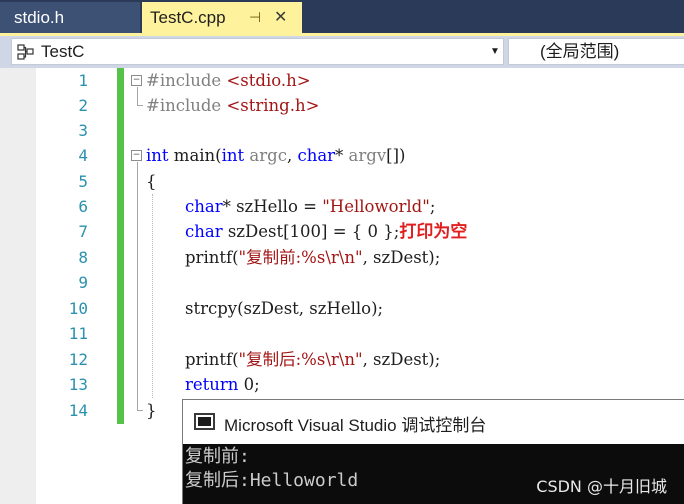  What do you see at coordinates (151, 181) in the screenshot?
I see `code-line: {` at bounding box center [151, 181].